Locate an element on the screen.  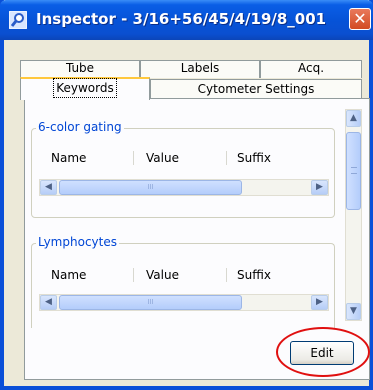
group-title: 6-color gating is located at coordinates (80, 127).